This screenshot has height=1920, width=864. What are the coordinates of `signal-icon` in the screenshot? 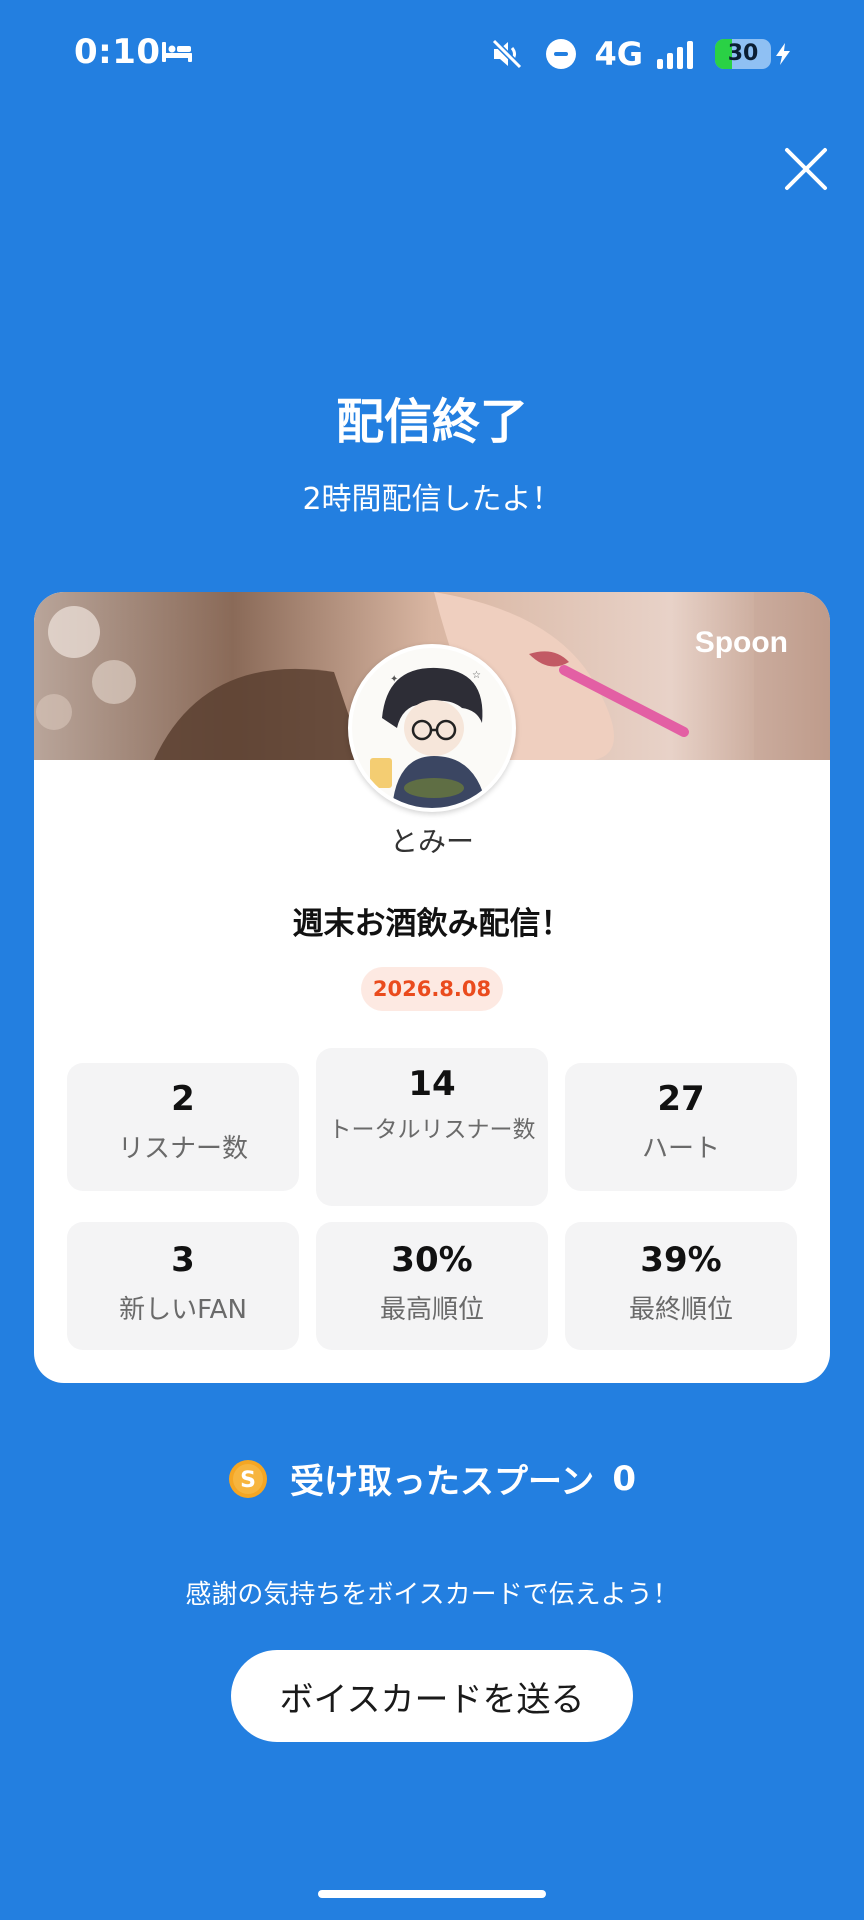 It's located at (678, 54).